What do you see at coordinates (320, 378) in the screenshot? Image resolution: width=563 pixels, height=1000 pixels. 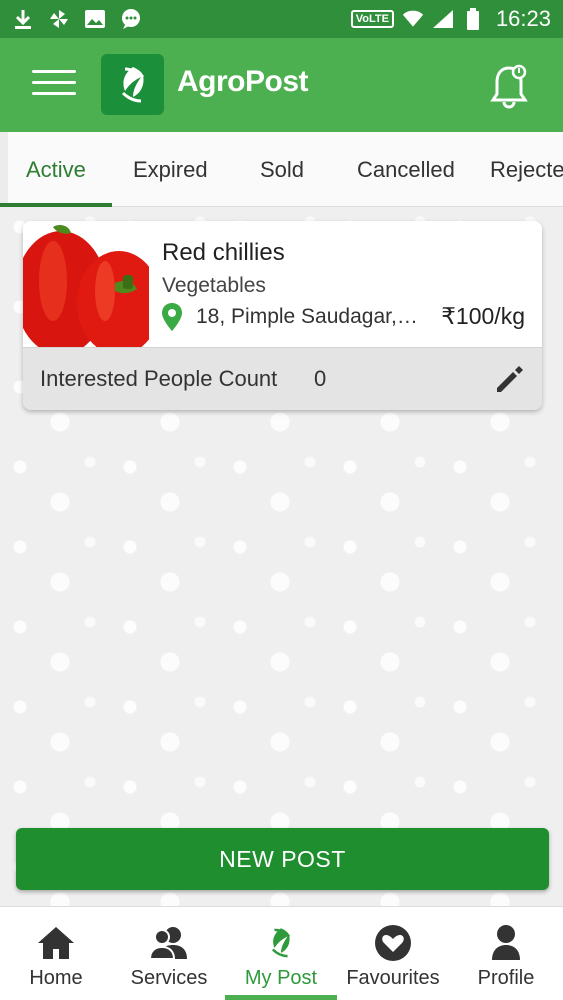 I see `interested-people-count: 0` at bounding box center [320, 378].